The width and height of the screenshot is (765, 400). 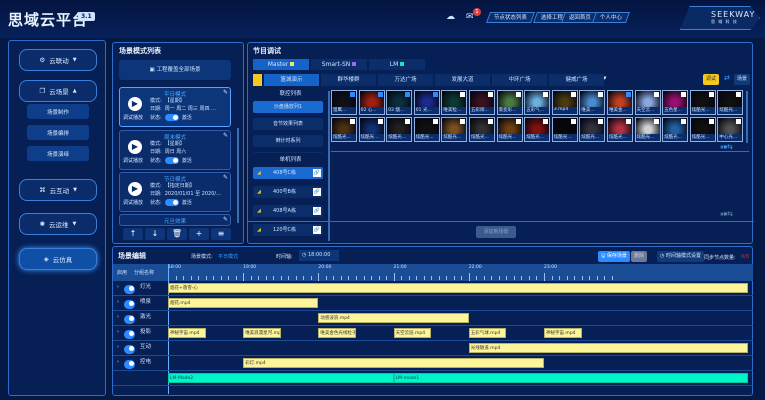 What do you see at coordinates (319, 255) in the screenshot?
I see `timeline-time-input: ◷ 18:00:00` at bounding box center [319, 255].